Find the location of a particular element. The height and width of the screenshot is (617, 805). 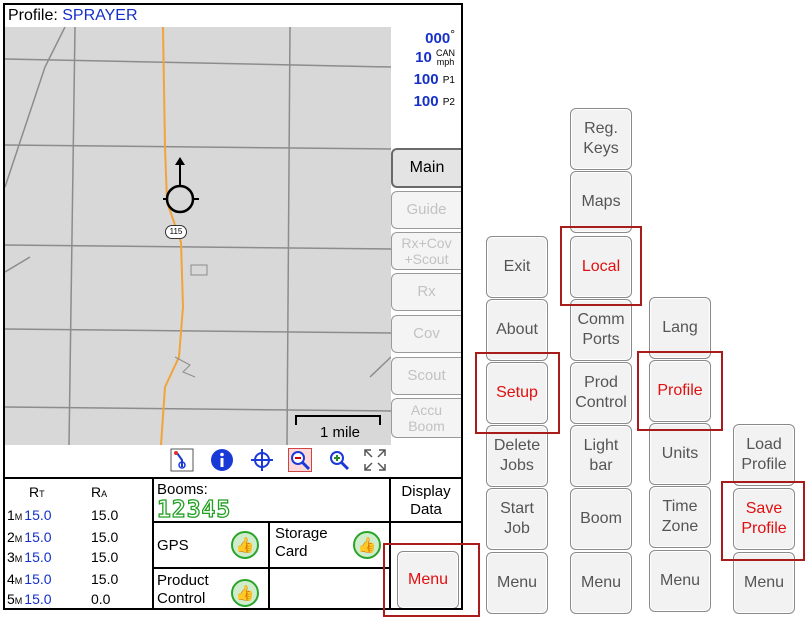

rate-target-header: RT is located at coordinates (37, 493).